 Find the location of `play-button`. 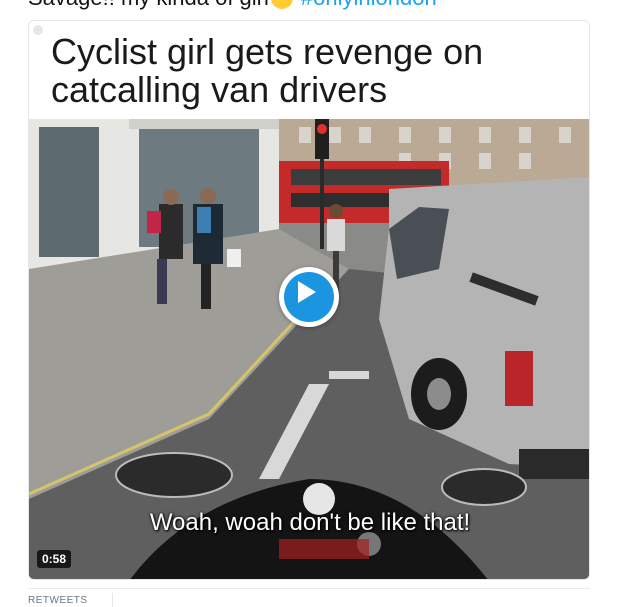

play-button is located at coordinates (309, 297).